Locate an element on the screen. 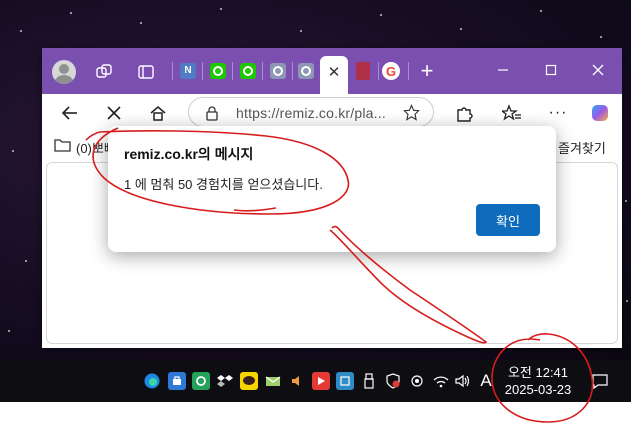 This screenshot has height=428, width=631. more-menu-icon: ··· is located at coordinates (558, 113).